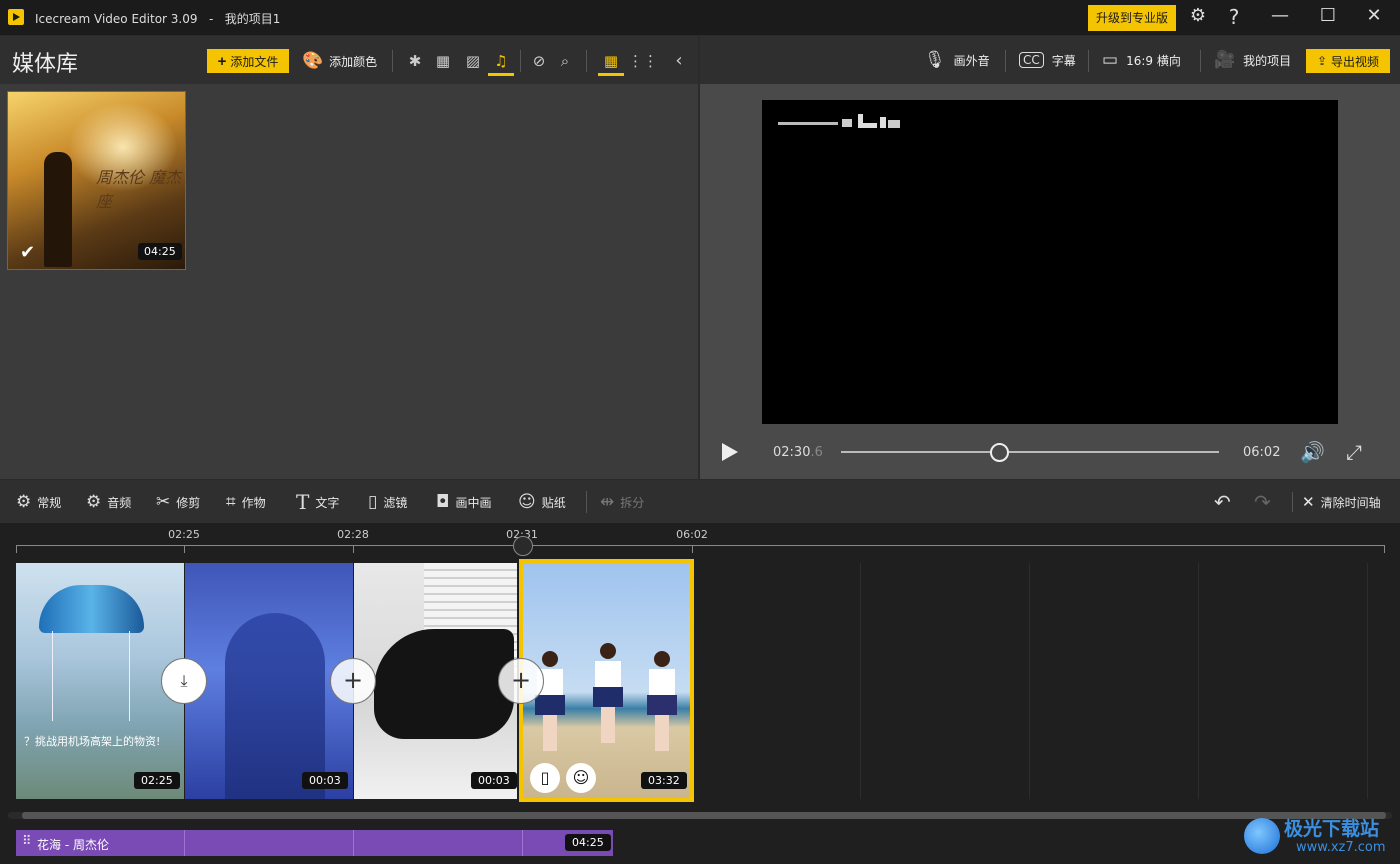 The image size is (1400, 864). I want to click on current-time-main: 02:30, so click(792, 452).